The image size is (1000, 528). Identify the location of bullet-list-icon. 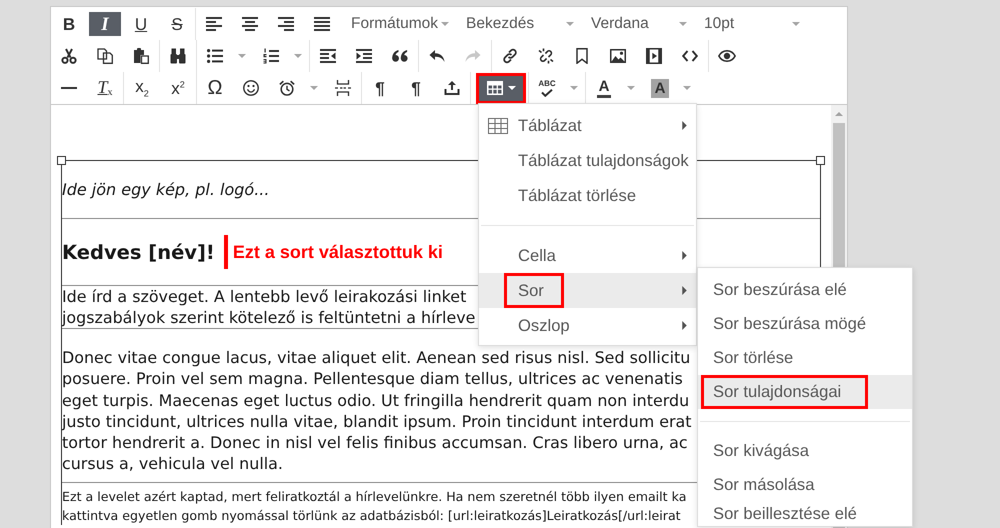
(215, 56).